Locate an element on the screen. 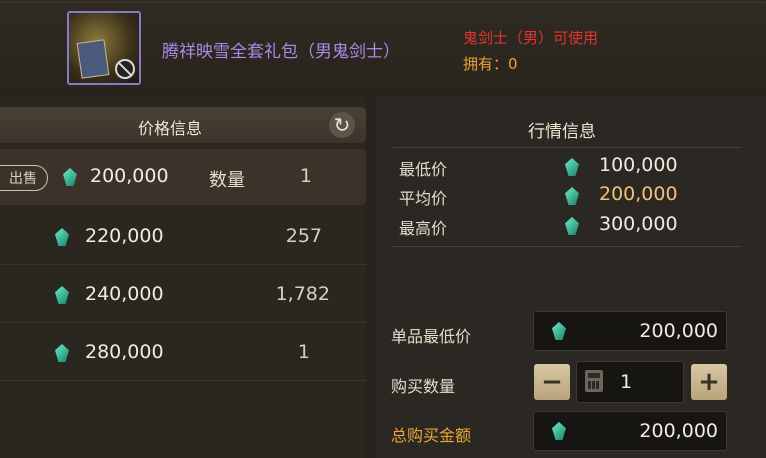  price-info-header: 价格信息 ↻ is located at coordinates (183, 125).